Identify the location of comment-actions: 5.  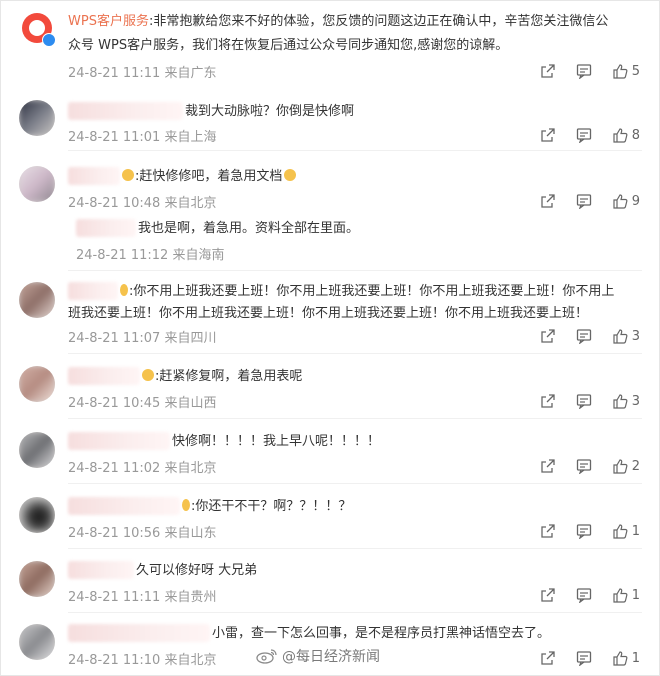
(580, 71).